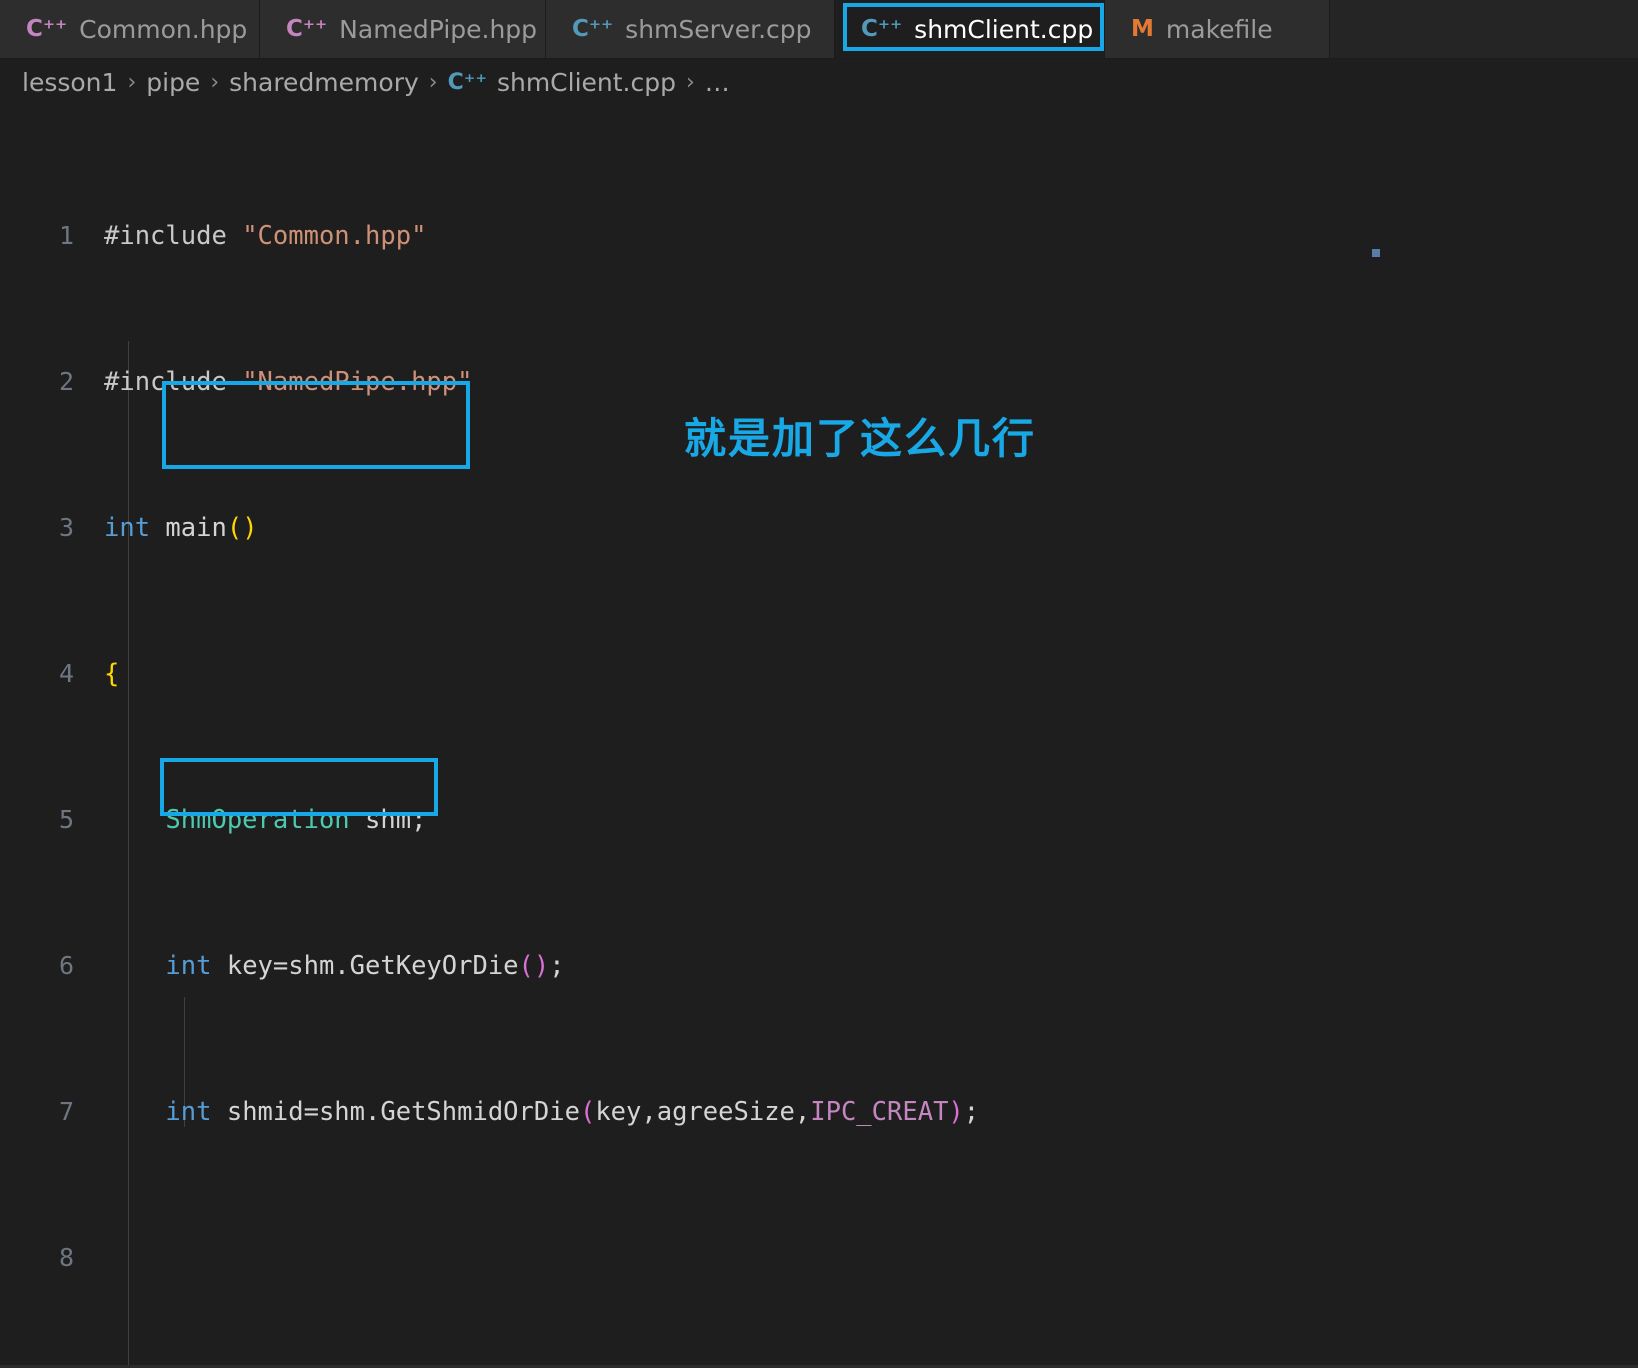  I want to click on tab-common-hpp: C⁺⁺ Common.hpp, so click(130, 29).